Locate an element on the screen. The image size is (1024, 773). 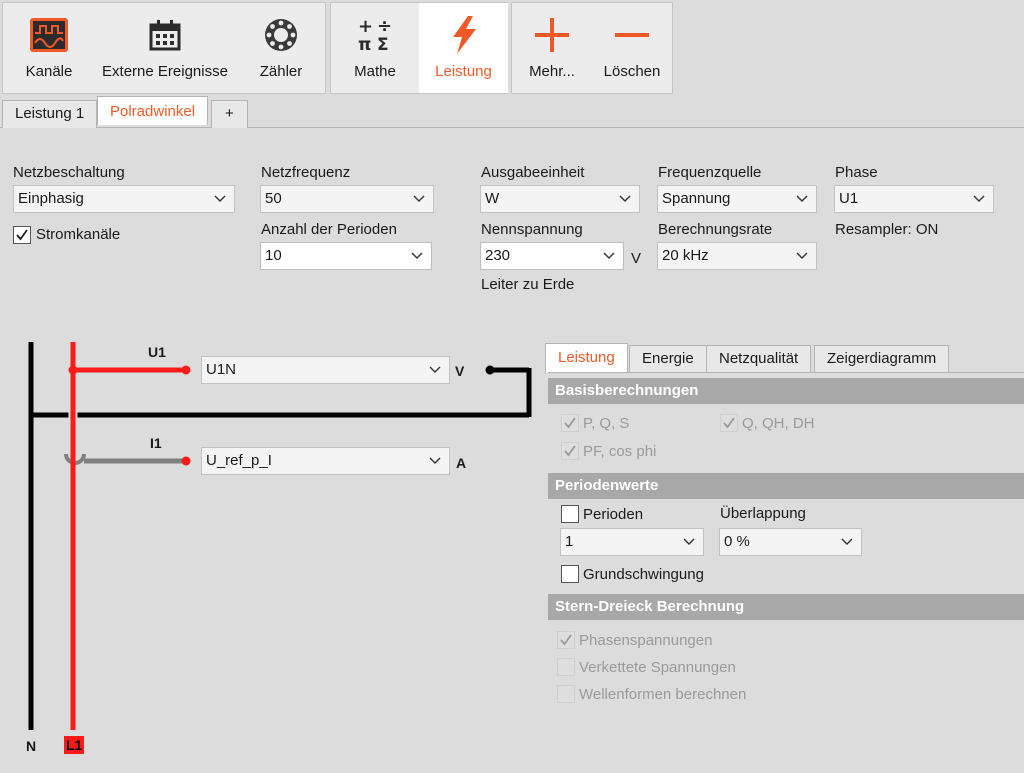
ueberlappung-label: Überlappung is located at coordinates (763, 513).